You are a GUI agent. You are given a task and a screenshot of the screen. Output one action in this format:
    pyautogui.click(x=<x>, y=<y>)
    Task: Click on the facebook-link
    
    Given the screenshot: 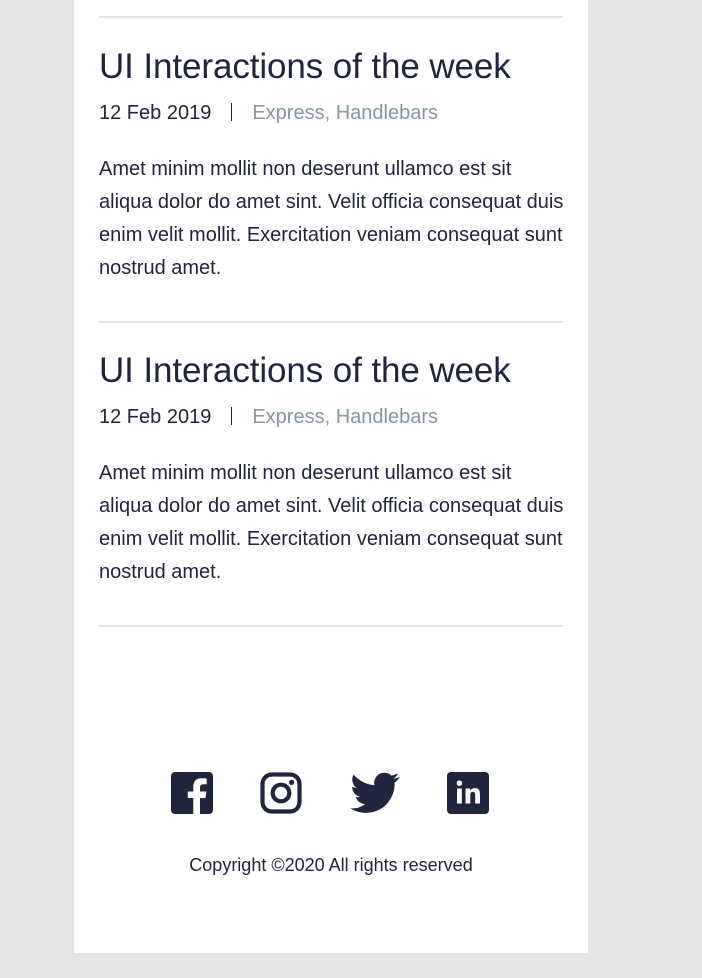 What is the action you would take?
    pyautogui.click(x=192, y=793)
    